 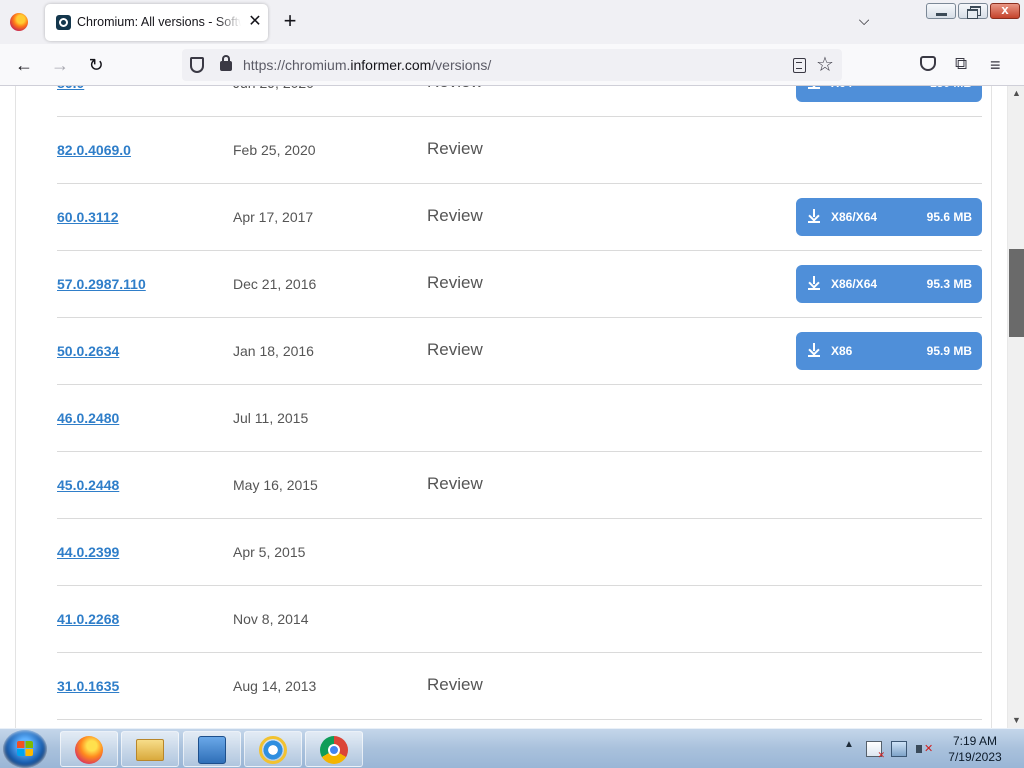 What do you see at coordinates (461, 65) in the screenshot?
I see `url-path: /versions/` at bounding box center [461, 65].